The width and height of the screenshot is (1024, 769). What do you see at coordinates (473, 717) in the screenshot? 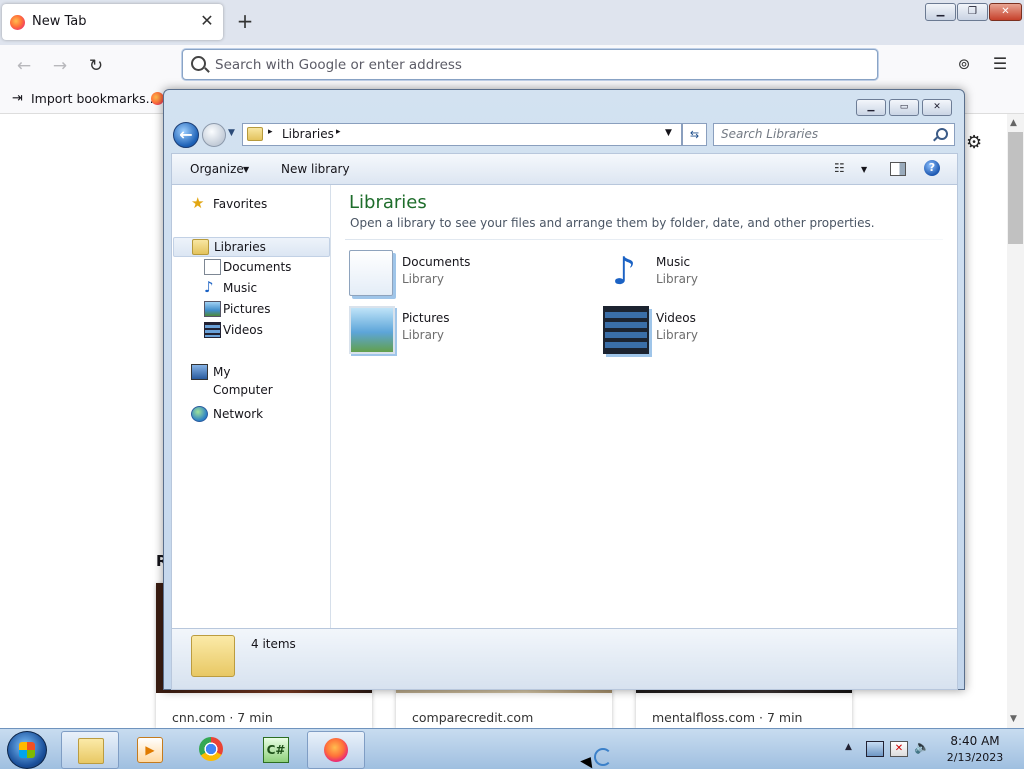
I see `story-source: comparecredit.com` at bounding box center [473, 717].